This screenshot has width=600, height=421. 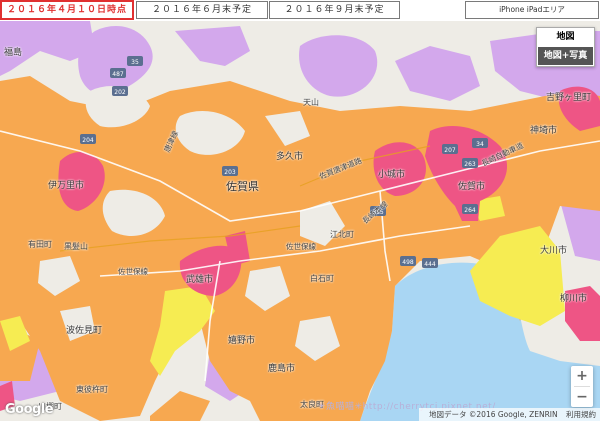 What do you see at coordinates (66, 186) in the screenshot?
I see `label-imari: 伊万里市` at bounding box center [66, 186].